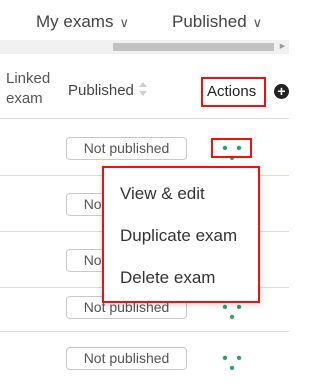 This screenshot has height=385, width=320. I want to click on published-filter: Published ∨, so click(217, 22).